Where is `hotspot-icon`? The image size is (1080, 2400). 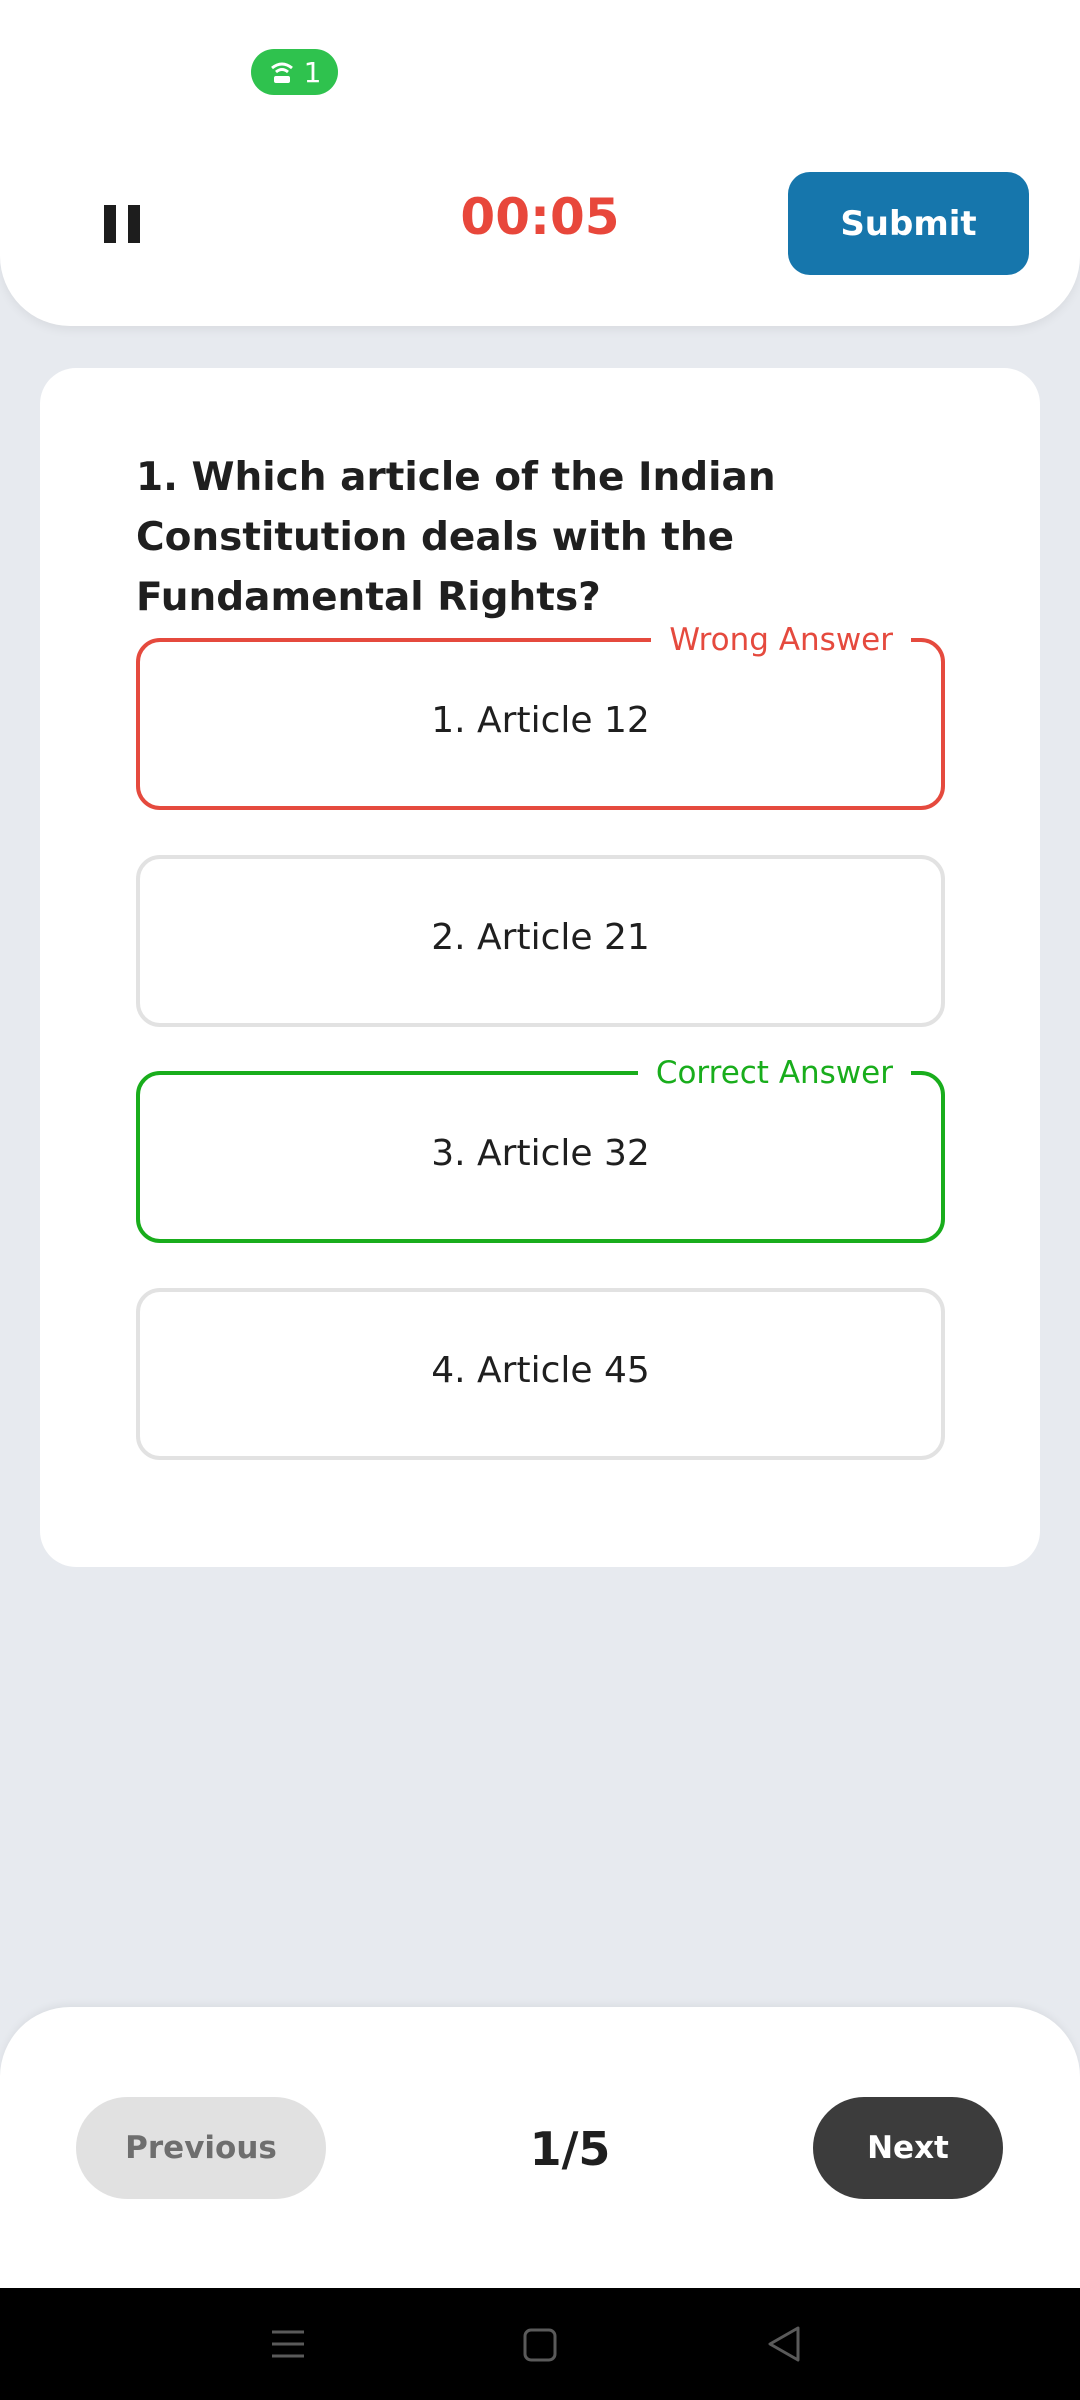 hotspot-icon is located at coordinates (281, 72).